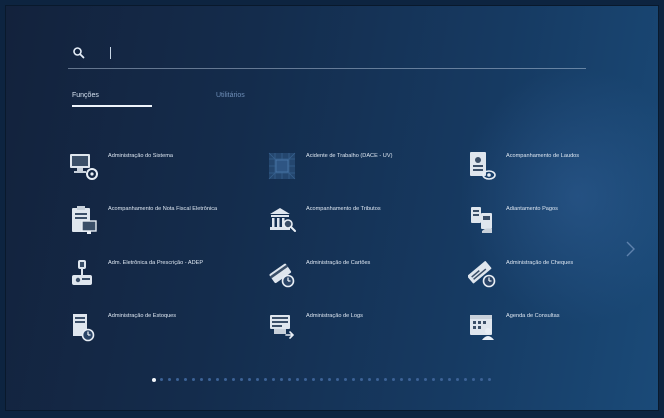 The image size is (664, 418). Describe the element at coordinates (558, 225) in the screenshot. I see `tile-adiantamento-pagos: Adiantamento Pagos` at that location.